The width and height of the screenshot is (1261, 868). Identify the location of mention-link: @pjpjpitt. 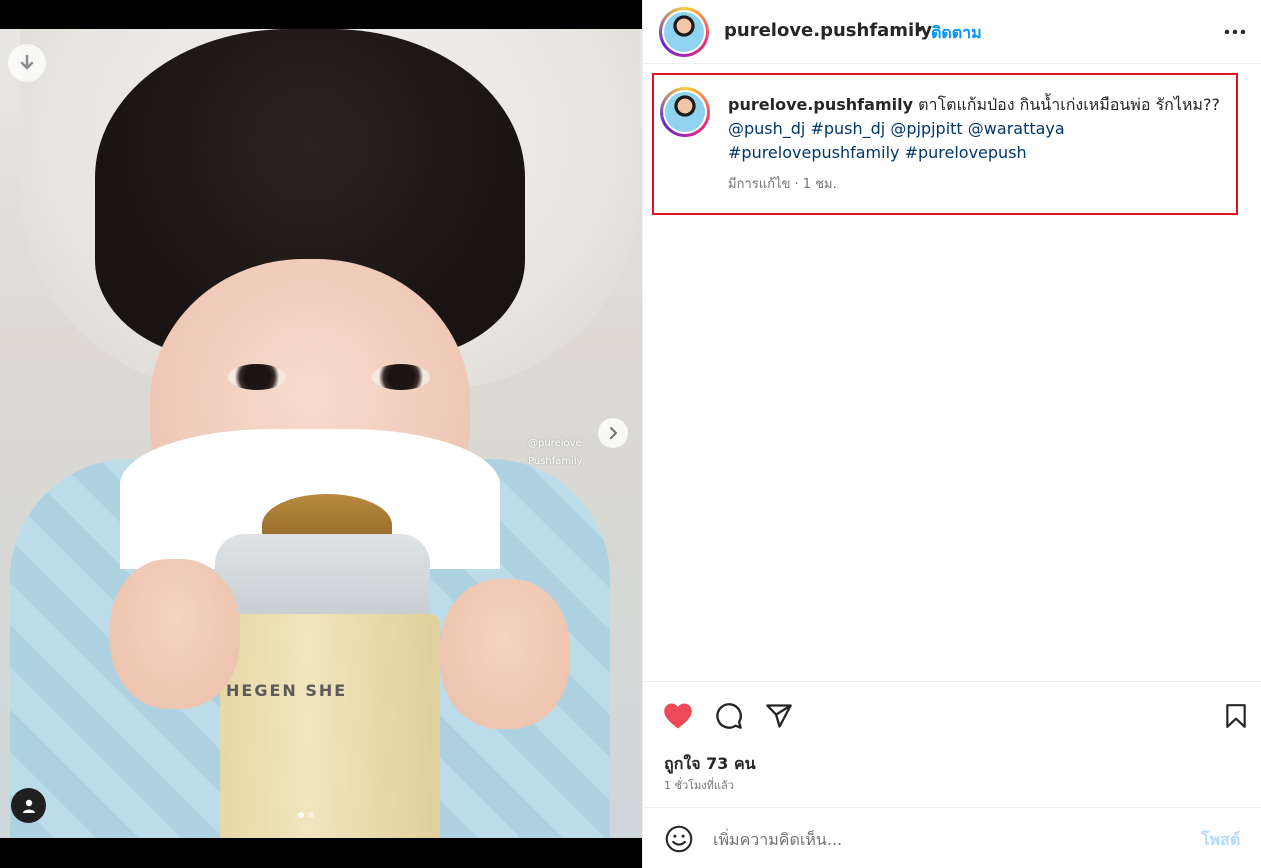
(926, 128).